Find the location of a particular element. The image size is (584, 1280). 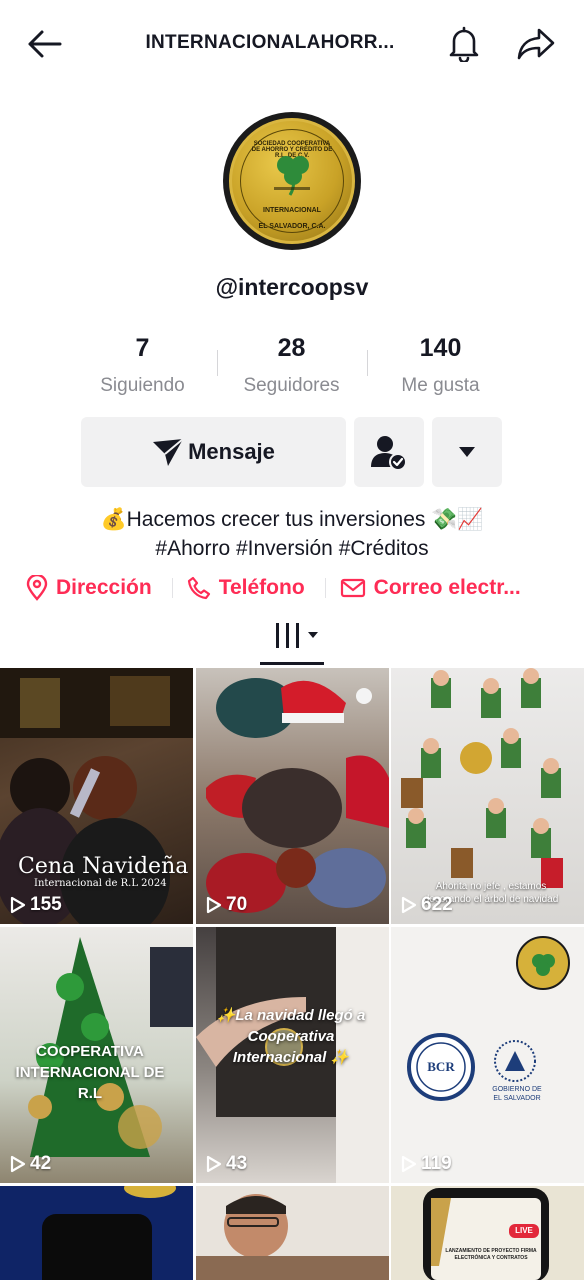

view-count: 155 is located at coordinates (36, 905).